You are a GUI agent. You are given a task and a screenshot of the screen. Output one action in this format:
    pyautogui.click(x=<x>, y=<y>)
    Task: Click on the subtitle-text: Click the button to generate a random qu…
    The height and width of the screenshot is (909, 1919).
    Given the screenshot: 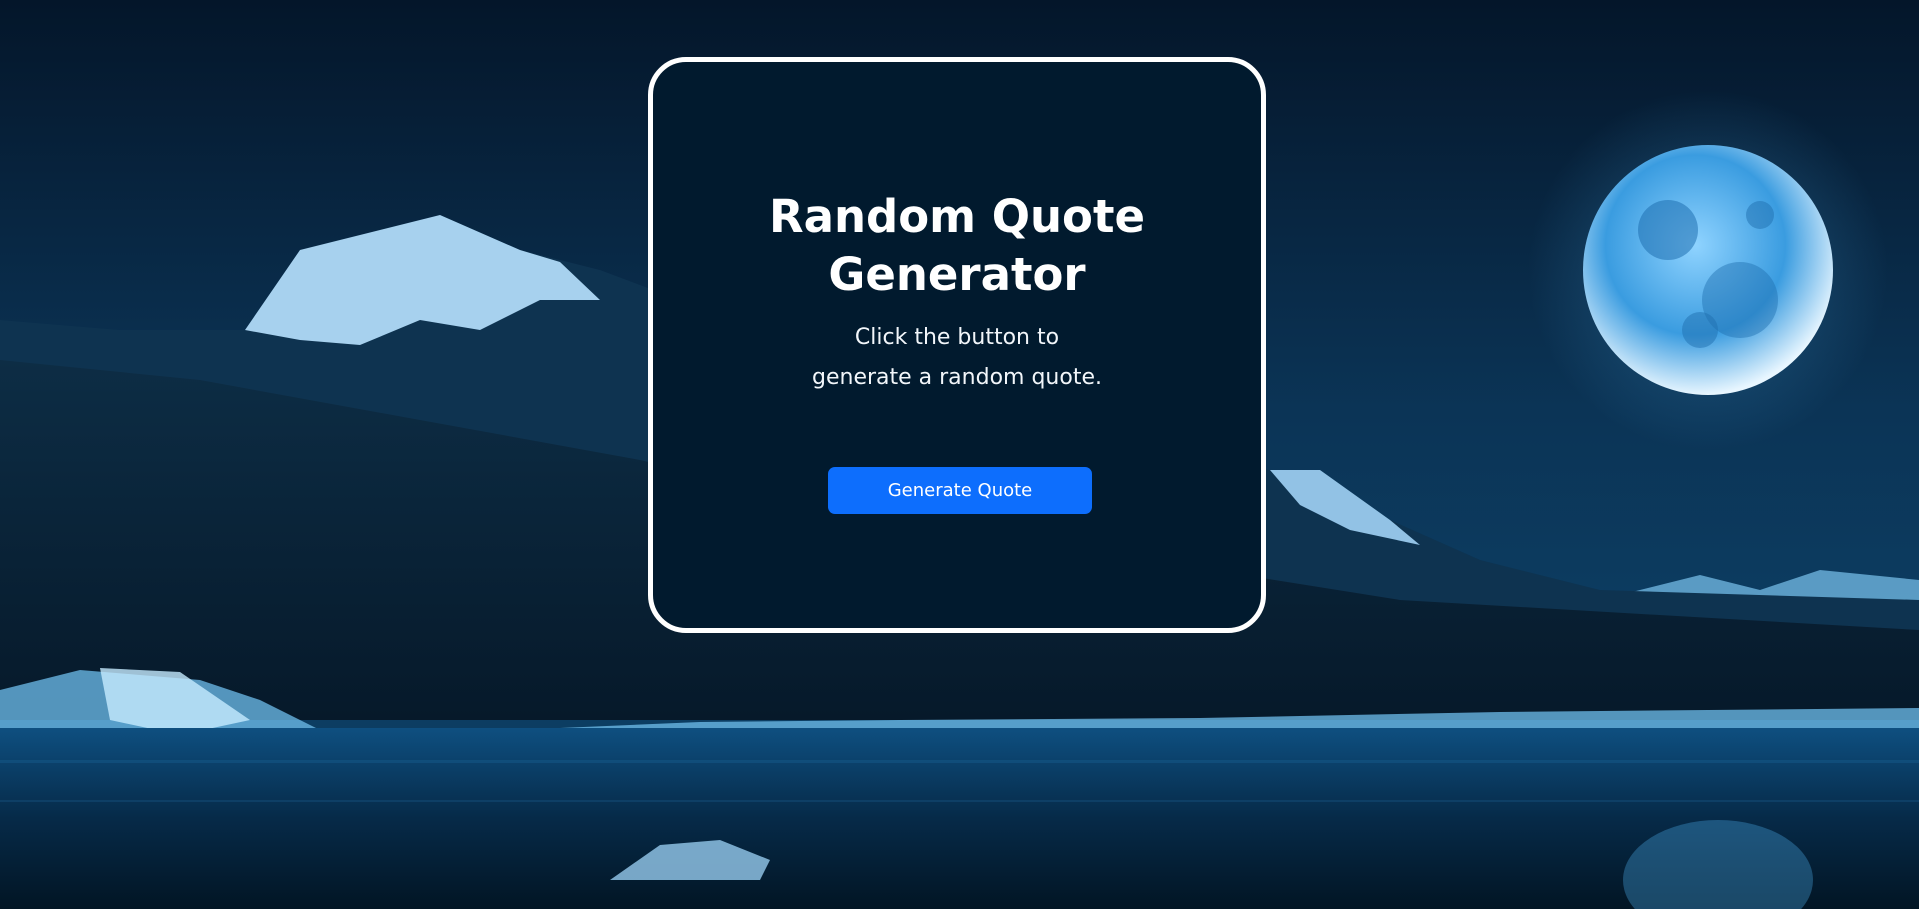 What is the action you would take?
    pyautogui.click(x=957, y=357)
    